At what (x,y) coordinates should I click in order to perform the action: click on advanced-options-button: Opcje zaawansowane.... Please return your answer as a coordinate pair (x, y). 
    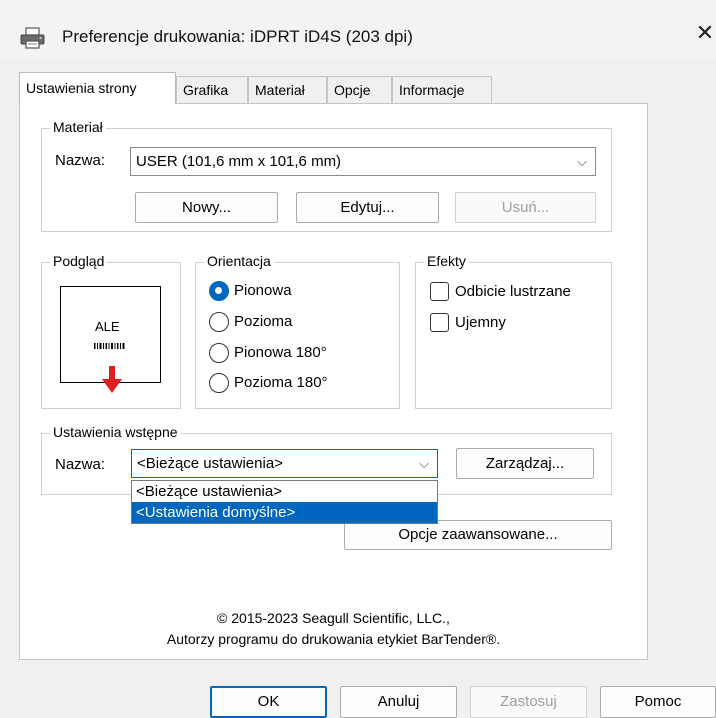
    Looking at the image, I should click on (478, 535).